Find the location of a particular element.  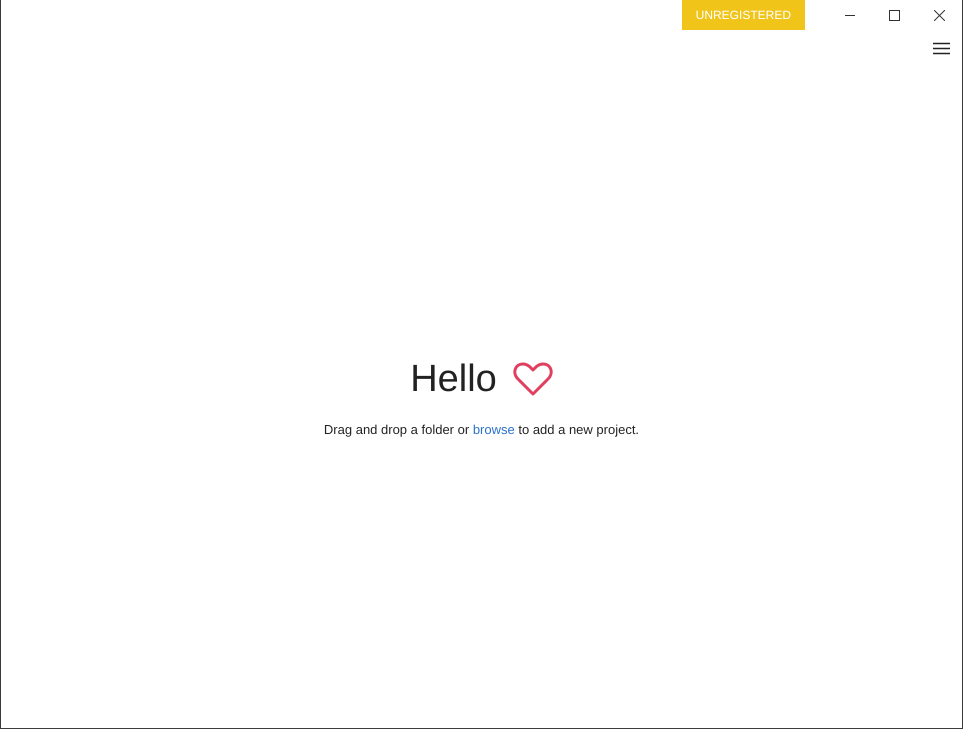

heart-icon is located at coordinates (532, 379).